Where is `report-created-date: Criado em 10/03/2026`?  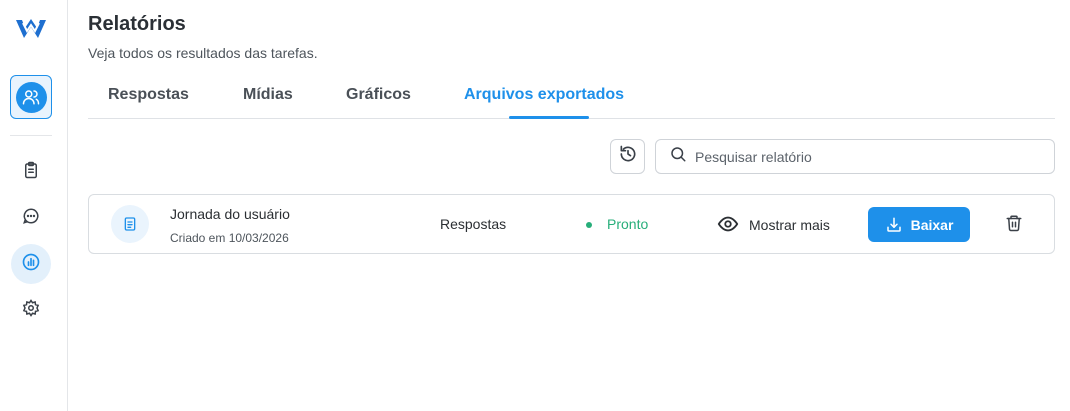
report-created-date: Criado em 10/03/2026 is located at coordinates (229, 238).